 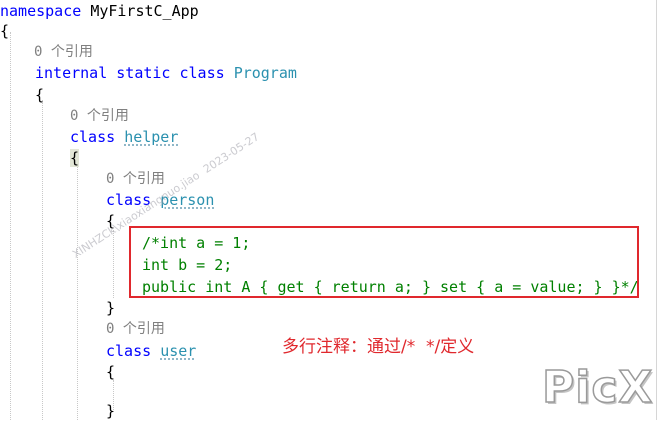 What do you see at coordinates (178, 351) in the screenshot?
I see `class-name-user: user` at bounding box center [178, 351].